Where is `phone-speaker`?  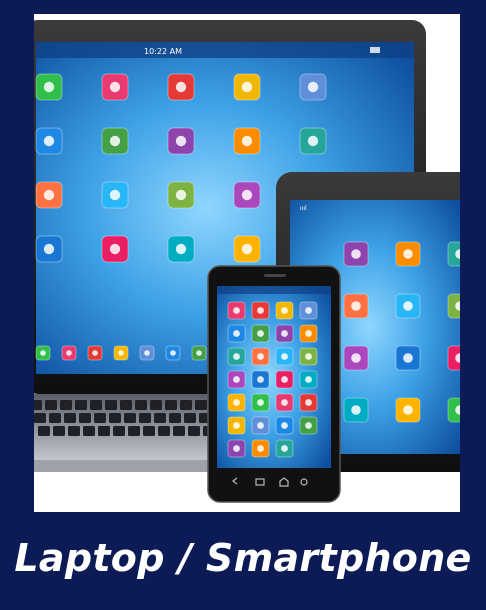
phone-speaker is located at coordinates (275, 275).